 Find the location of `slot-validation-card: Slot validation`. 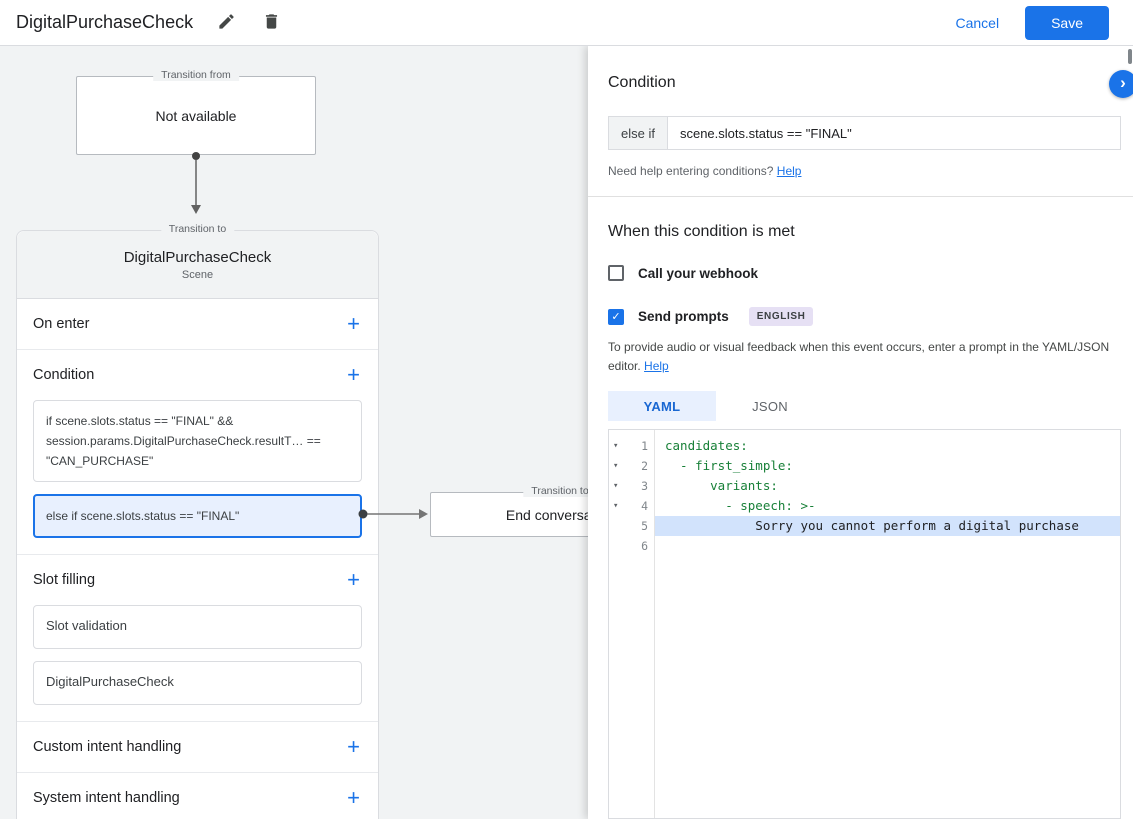

slot-validation-card: Slot validation is located at coordinates (197, 627).